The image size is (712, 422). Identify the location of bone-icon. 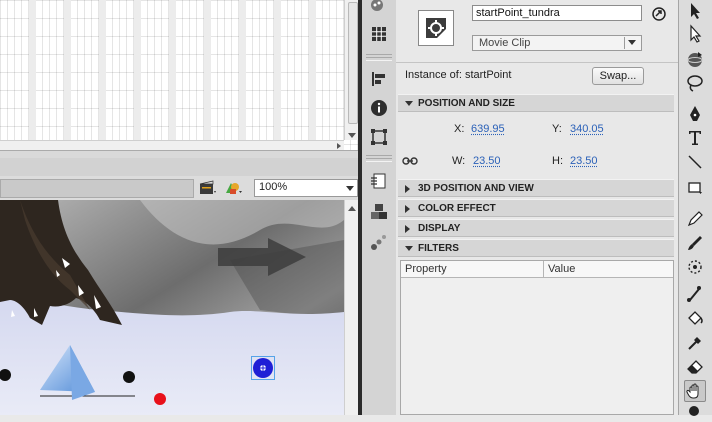
(695, 294).